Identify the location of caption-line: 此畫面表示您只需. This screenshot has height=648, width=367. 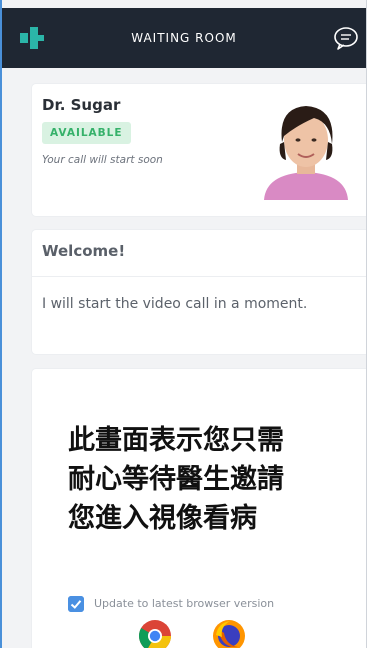
(176, 440).